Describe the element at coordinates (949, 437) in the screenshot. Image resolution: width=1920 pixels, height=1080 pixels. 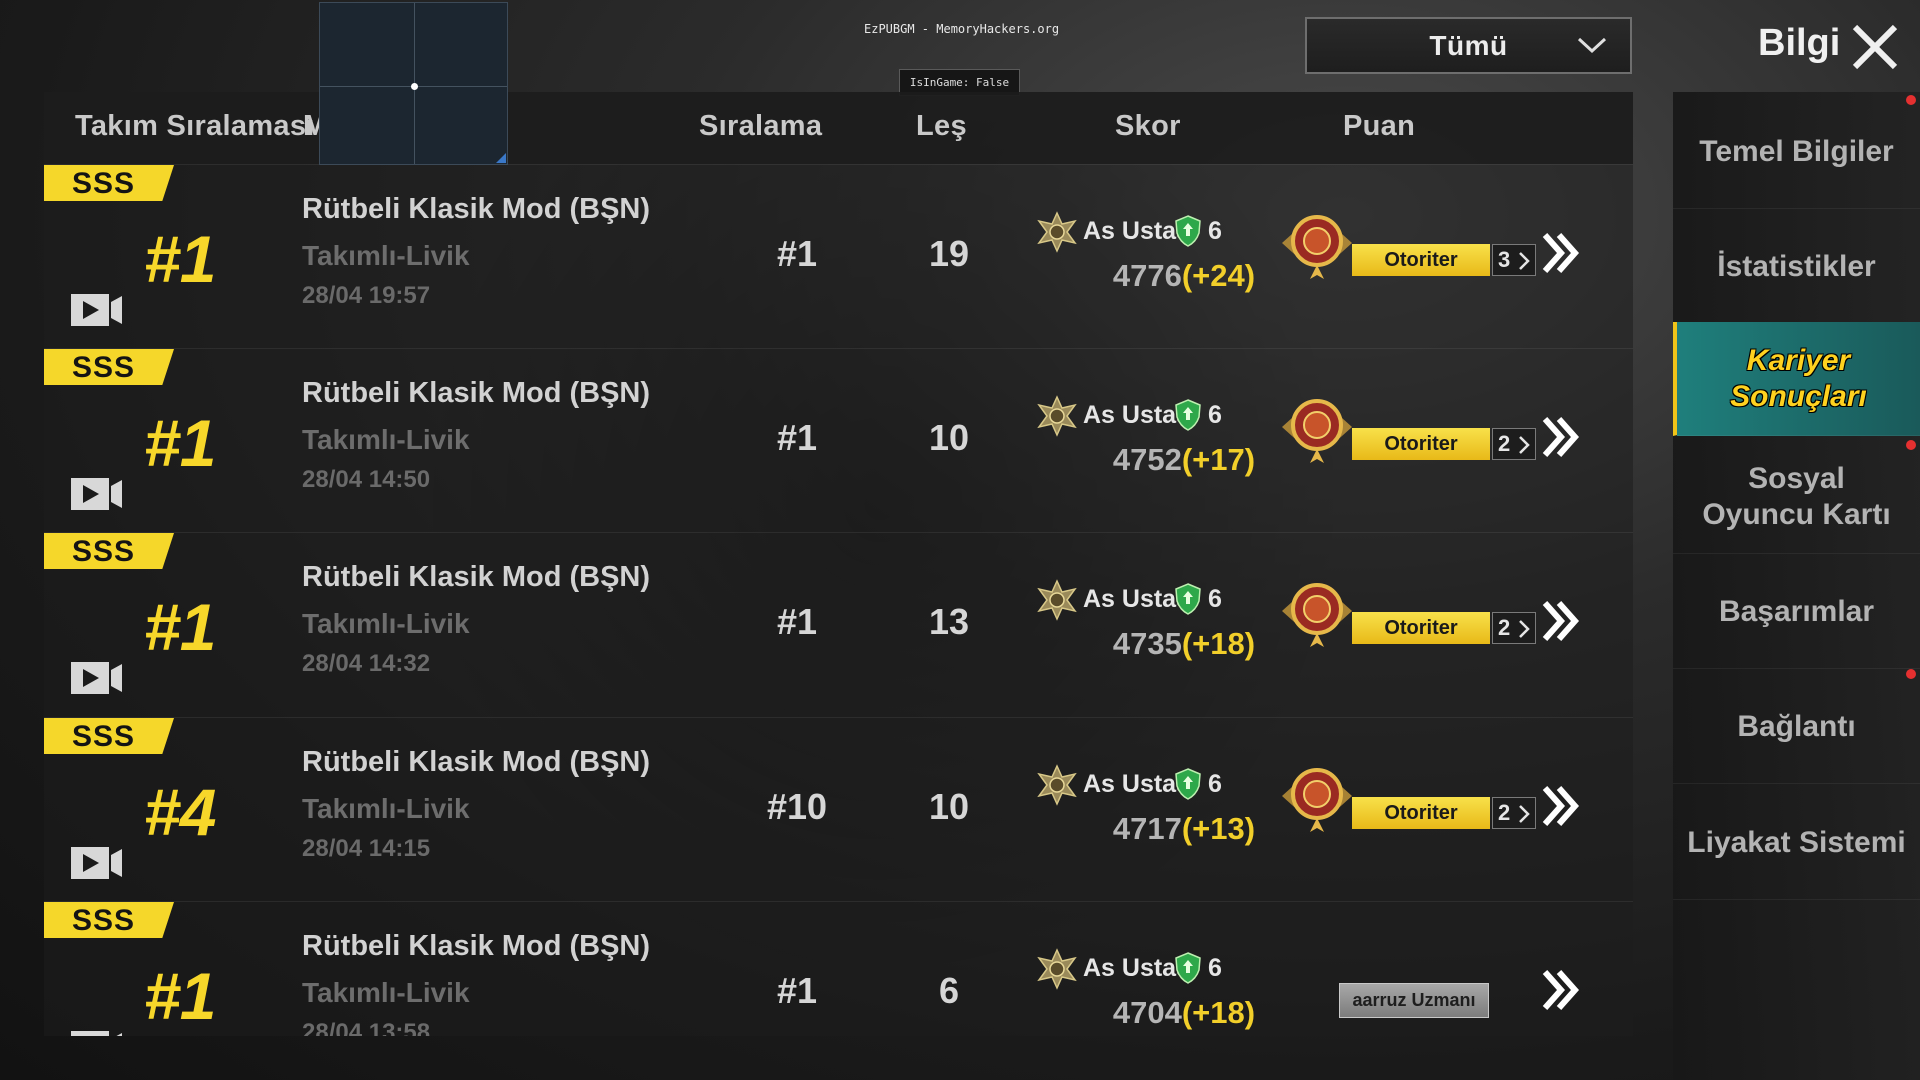
I see `kills-value: 10` at that location.